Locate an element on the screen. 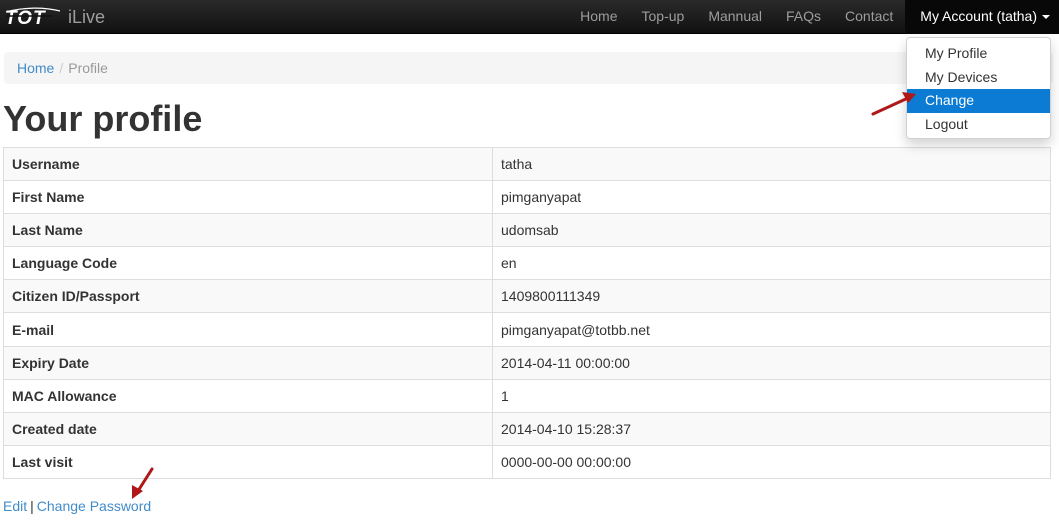 Image resolution: width=1059 pixels, height=521 pixels. brand: TOT iLive is located at coordinates (54, 17).